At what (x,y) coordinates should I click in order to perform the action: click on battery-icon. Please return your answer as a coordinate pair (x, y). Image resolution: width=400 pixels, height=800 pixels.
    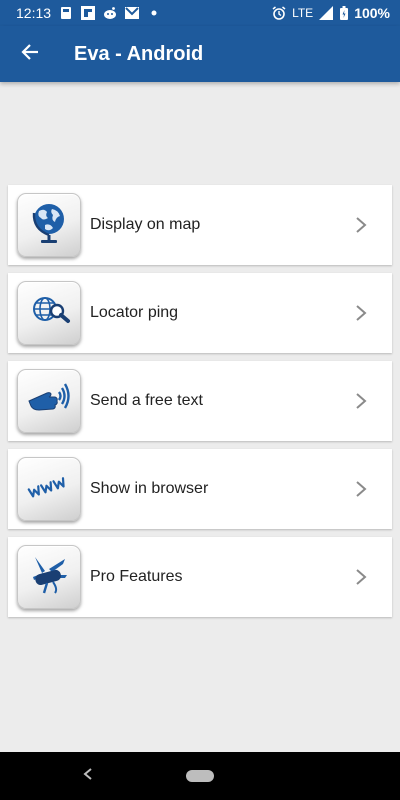
    Looking at the image, I should click on (343, 13).